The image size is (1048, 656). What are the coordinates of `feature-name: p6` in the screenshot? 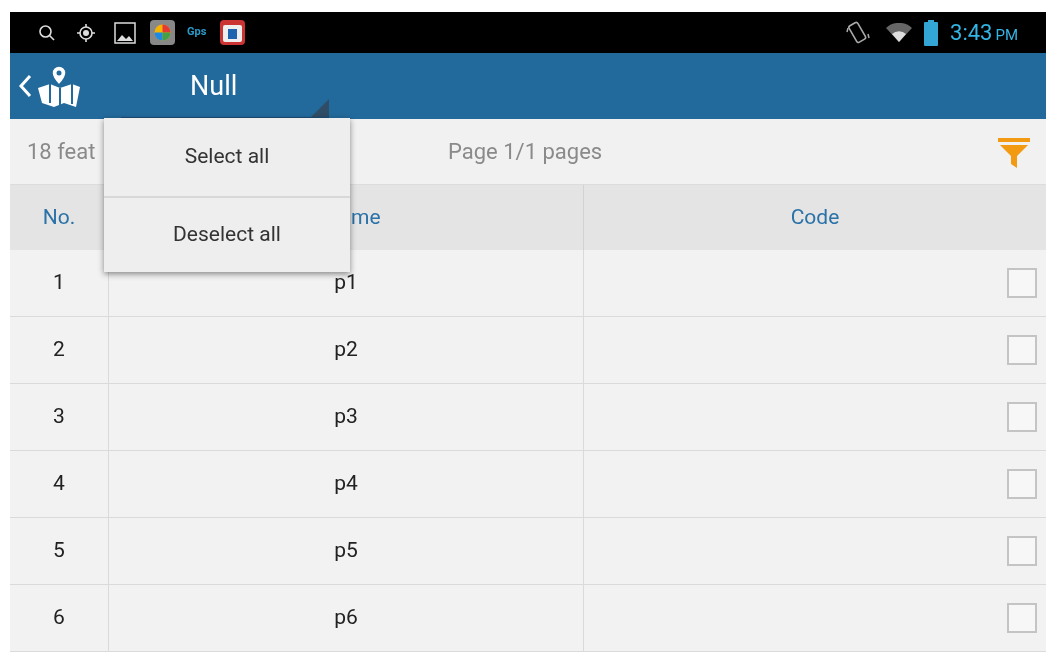 It's located at (345, 618).